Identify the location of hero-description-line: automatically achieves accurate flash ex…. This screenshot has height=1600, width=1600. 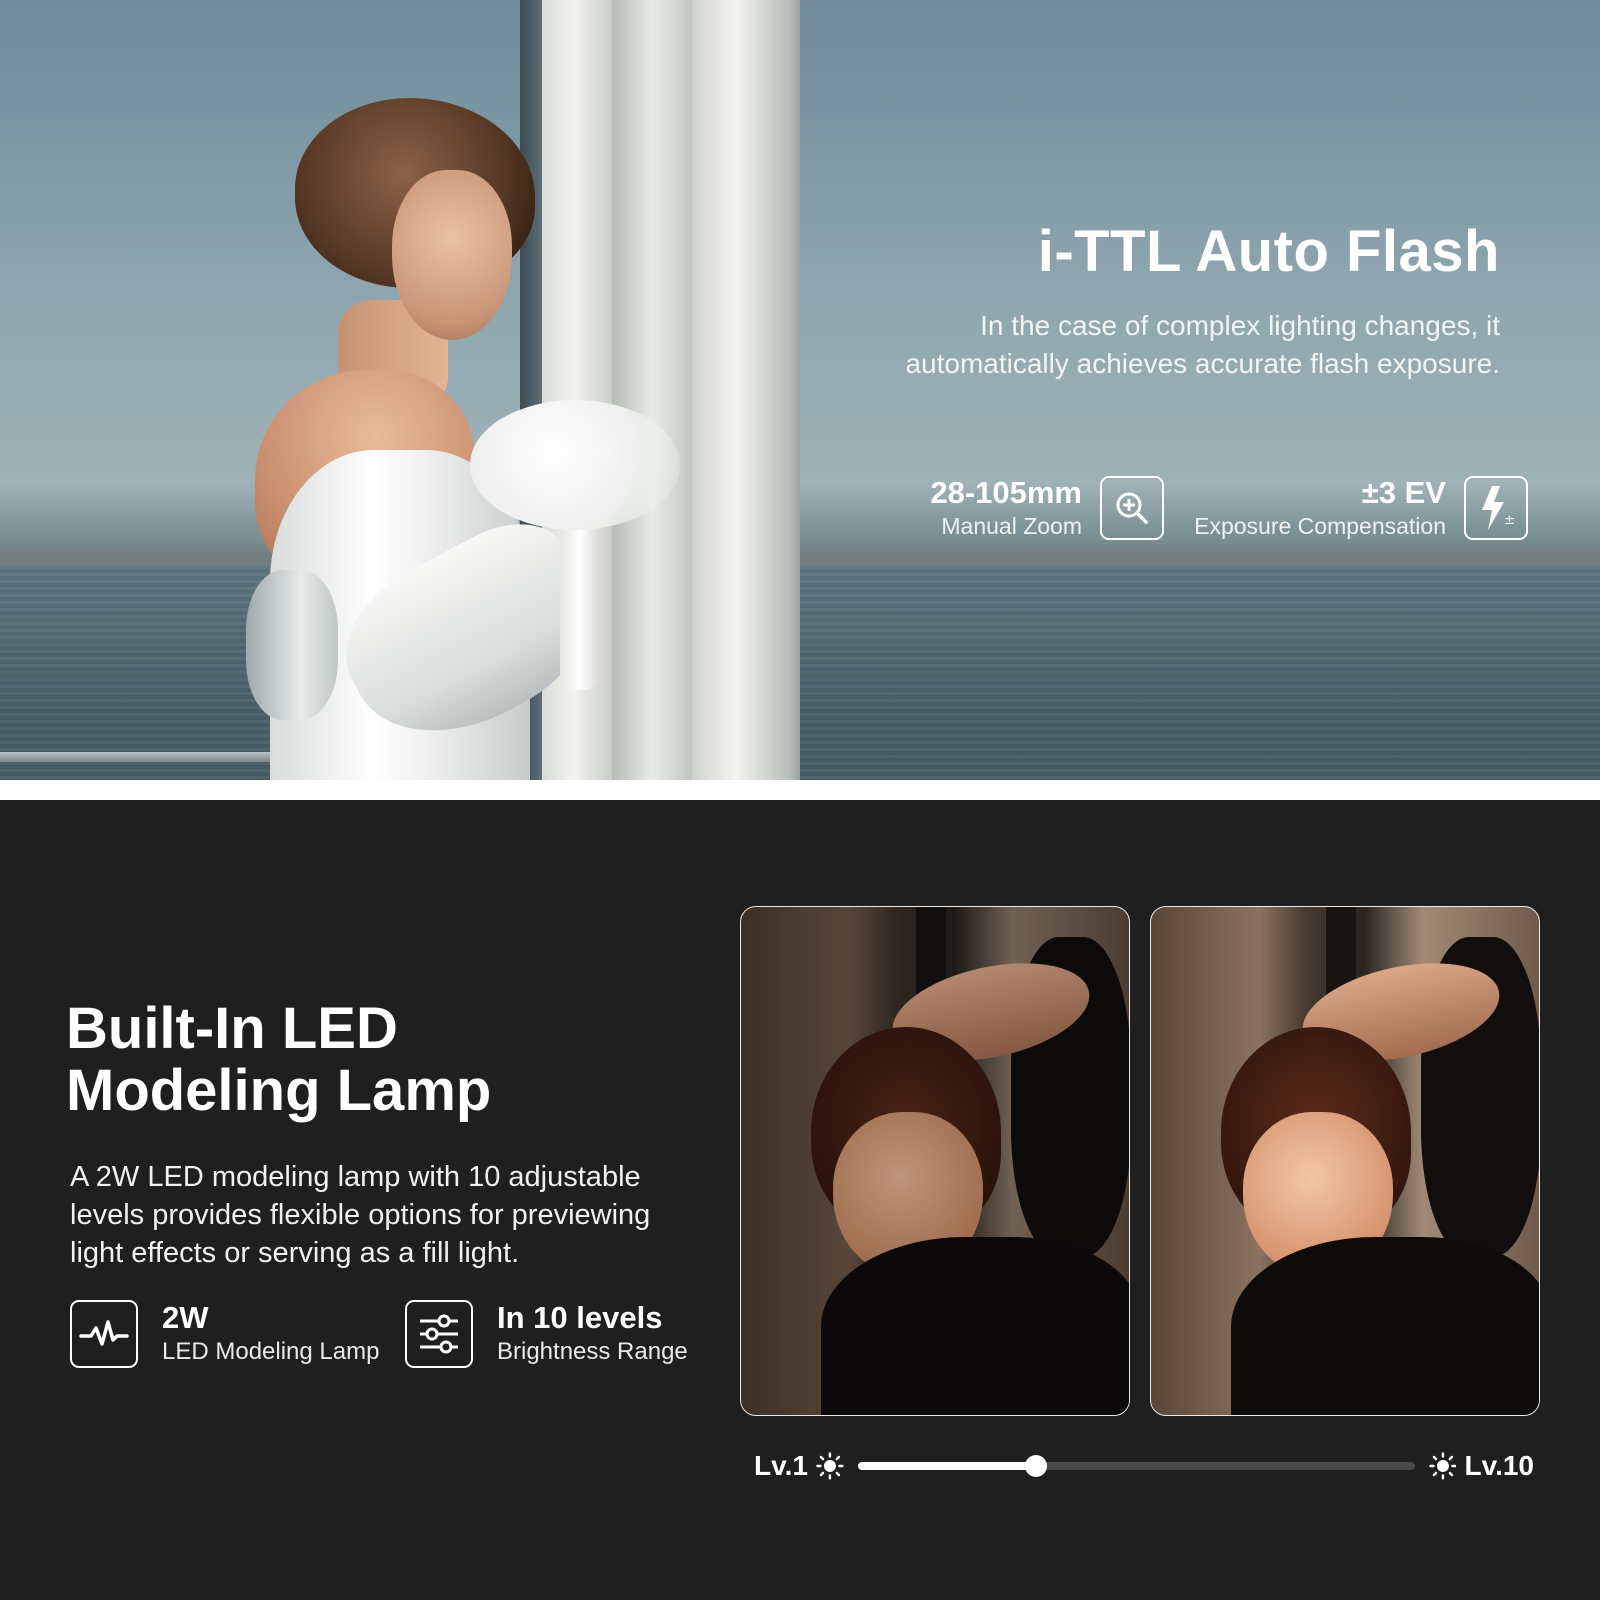
(1202, 363).